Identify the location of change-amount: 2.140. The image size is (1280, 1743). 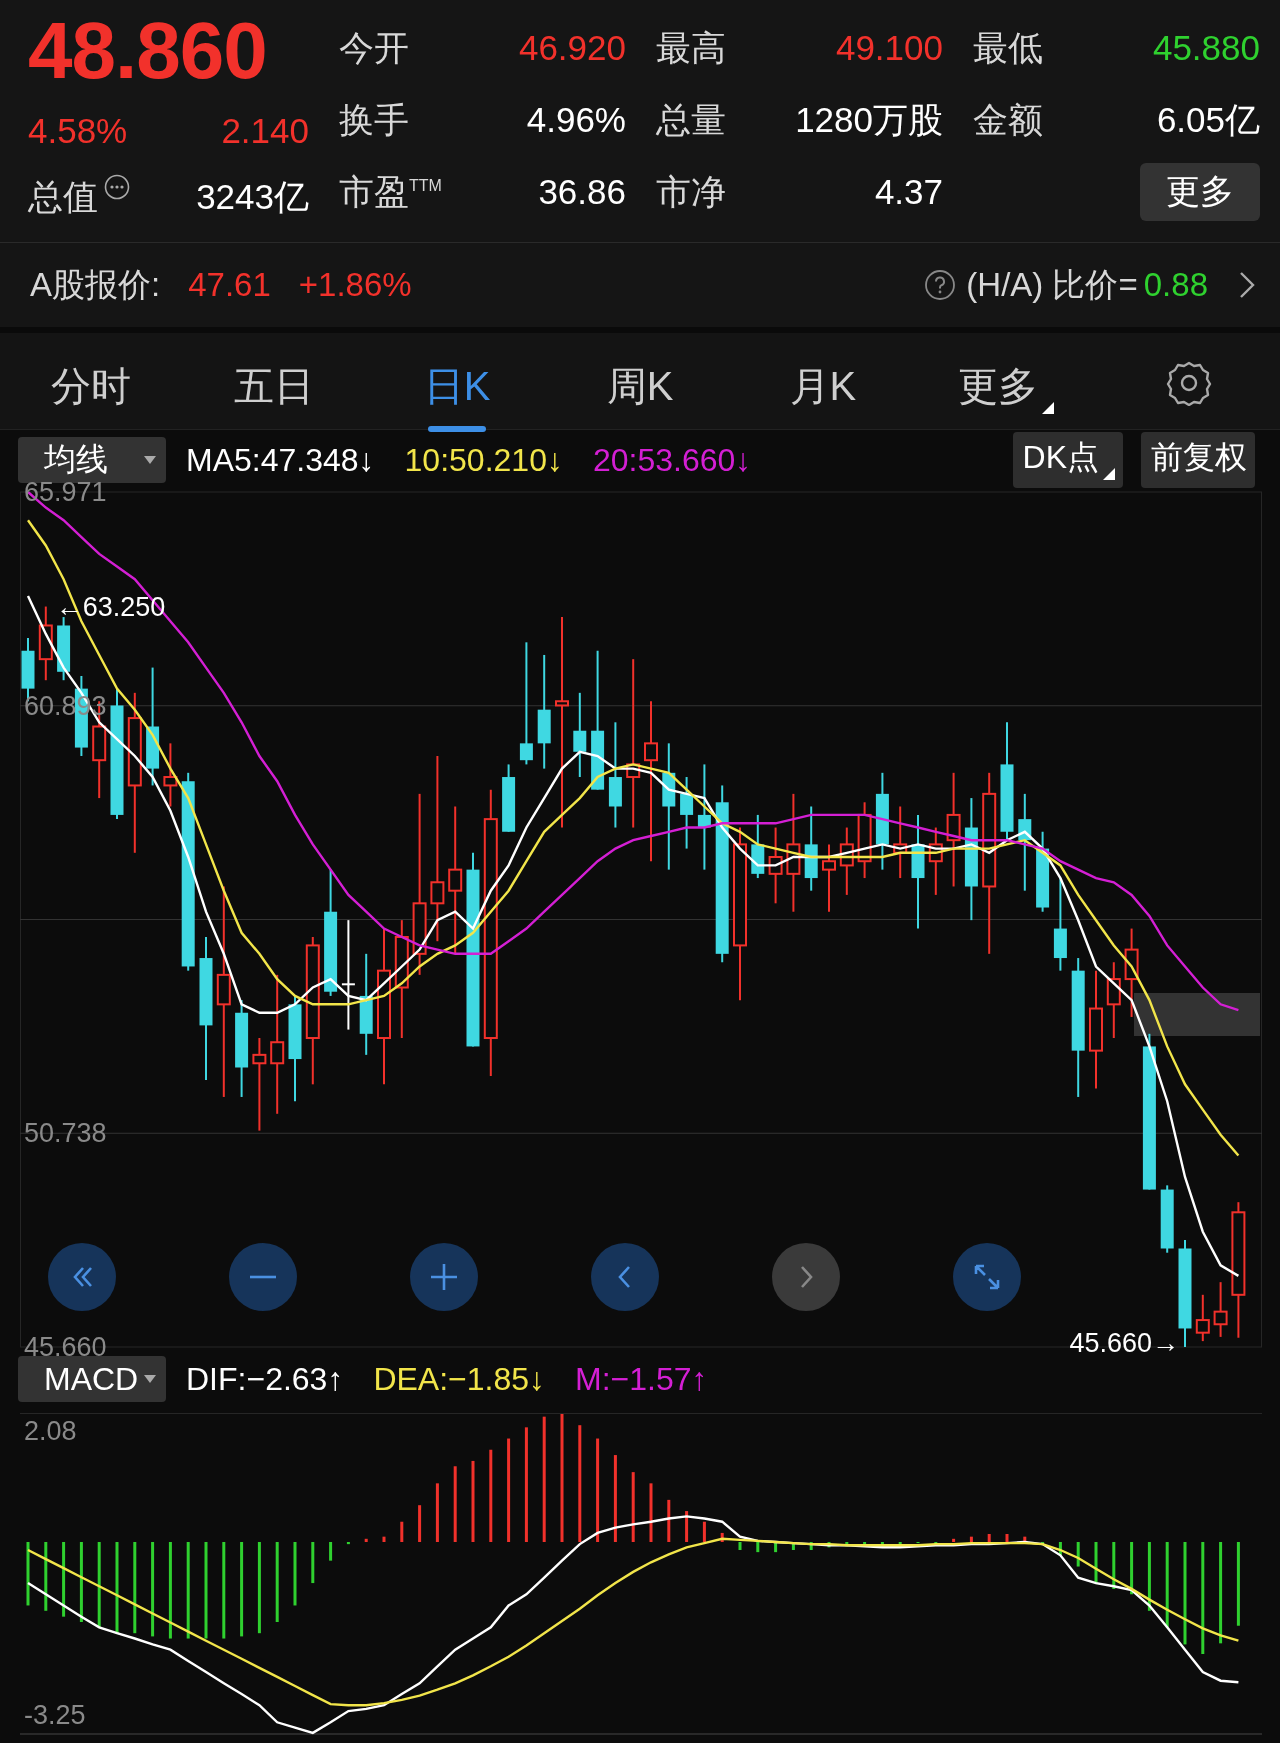
(265, 131).